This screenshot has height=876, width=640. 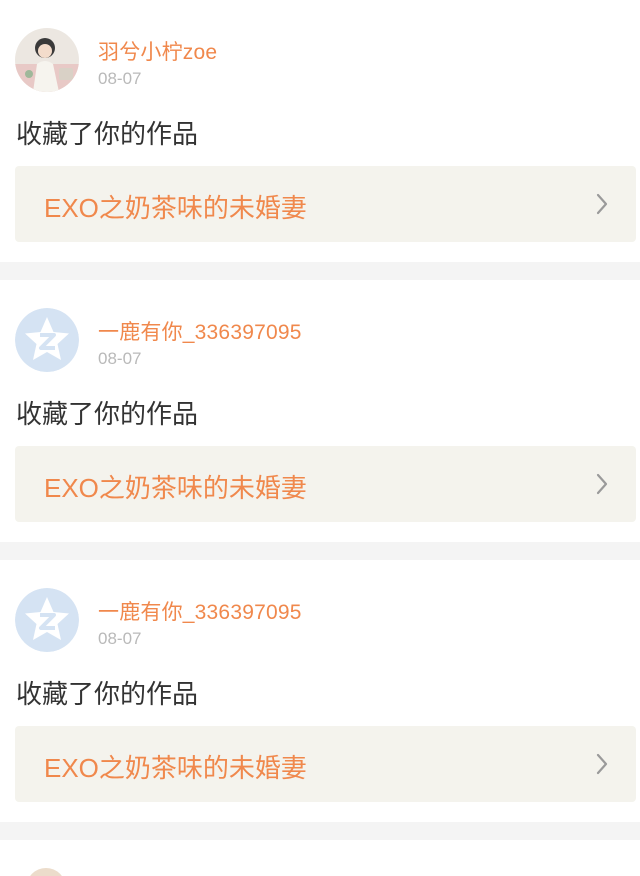 What do you see at coordinates (320, 858) in the screenshot?
I see `notification-card-partial` at bounding box center [320, 858].